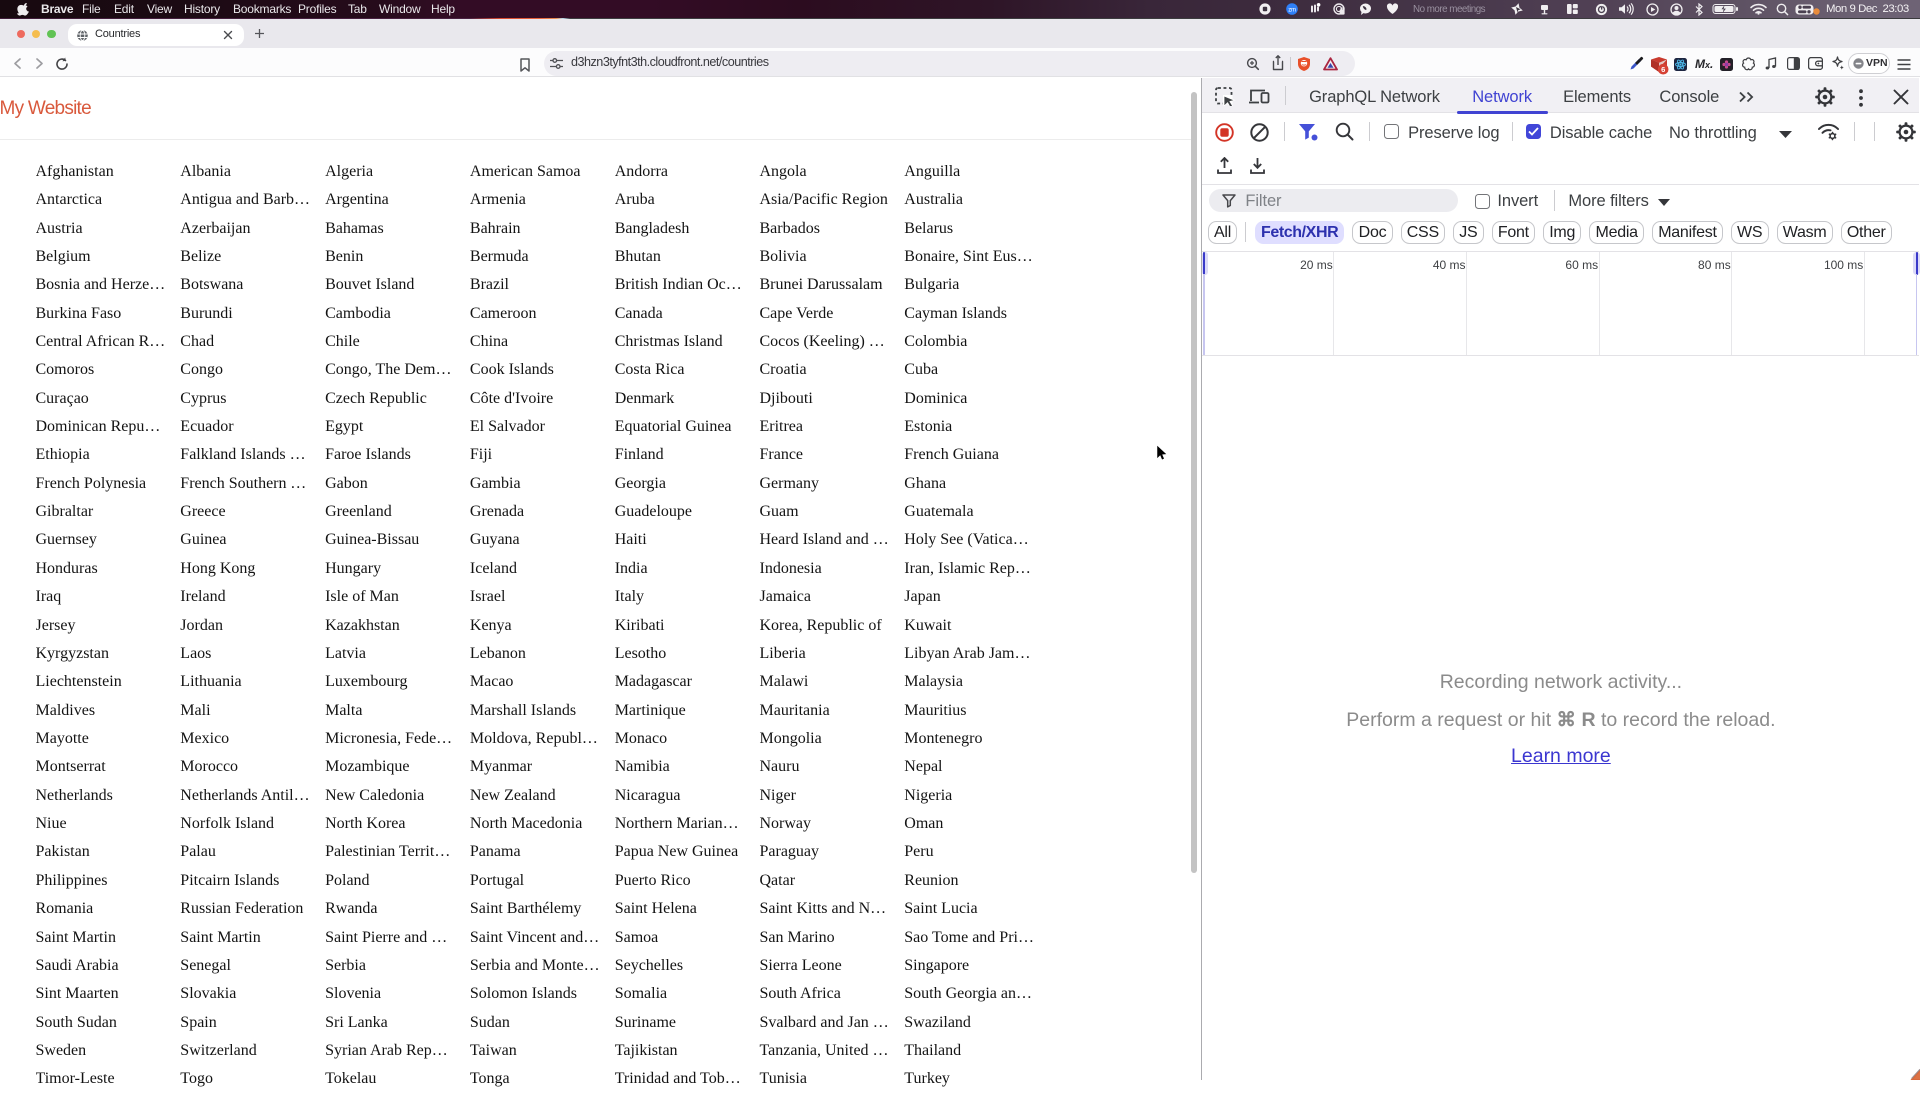  Describe the element at coordinates (1663, 69) in the screenshot. I see `svg-text: 6` at that location.